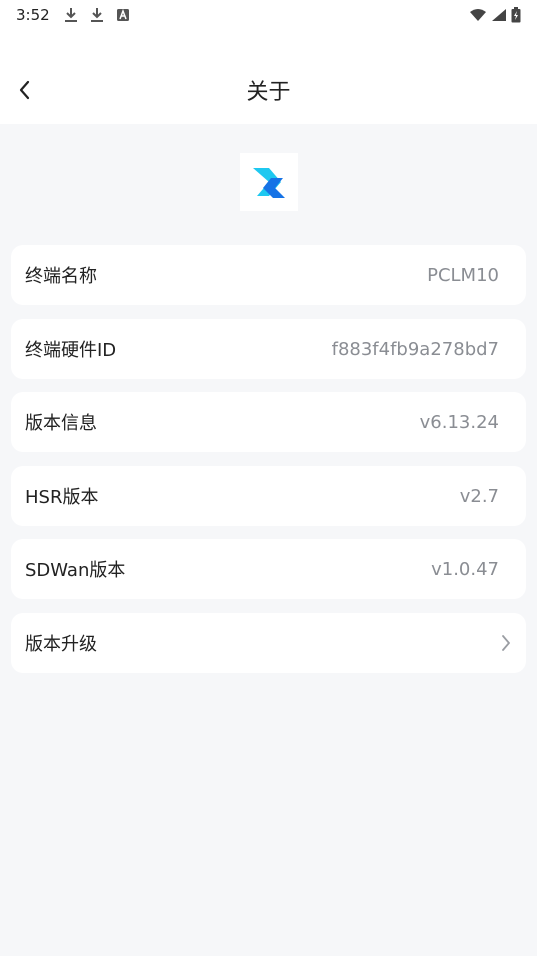 The image size is (537, 956). I want to click on item-value: v2.7, so click(479, 496).